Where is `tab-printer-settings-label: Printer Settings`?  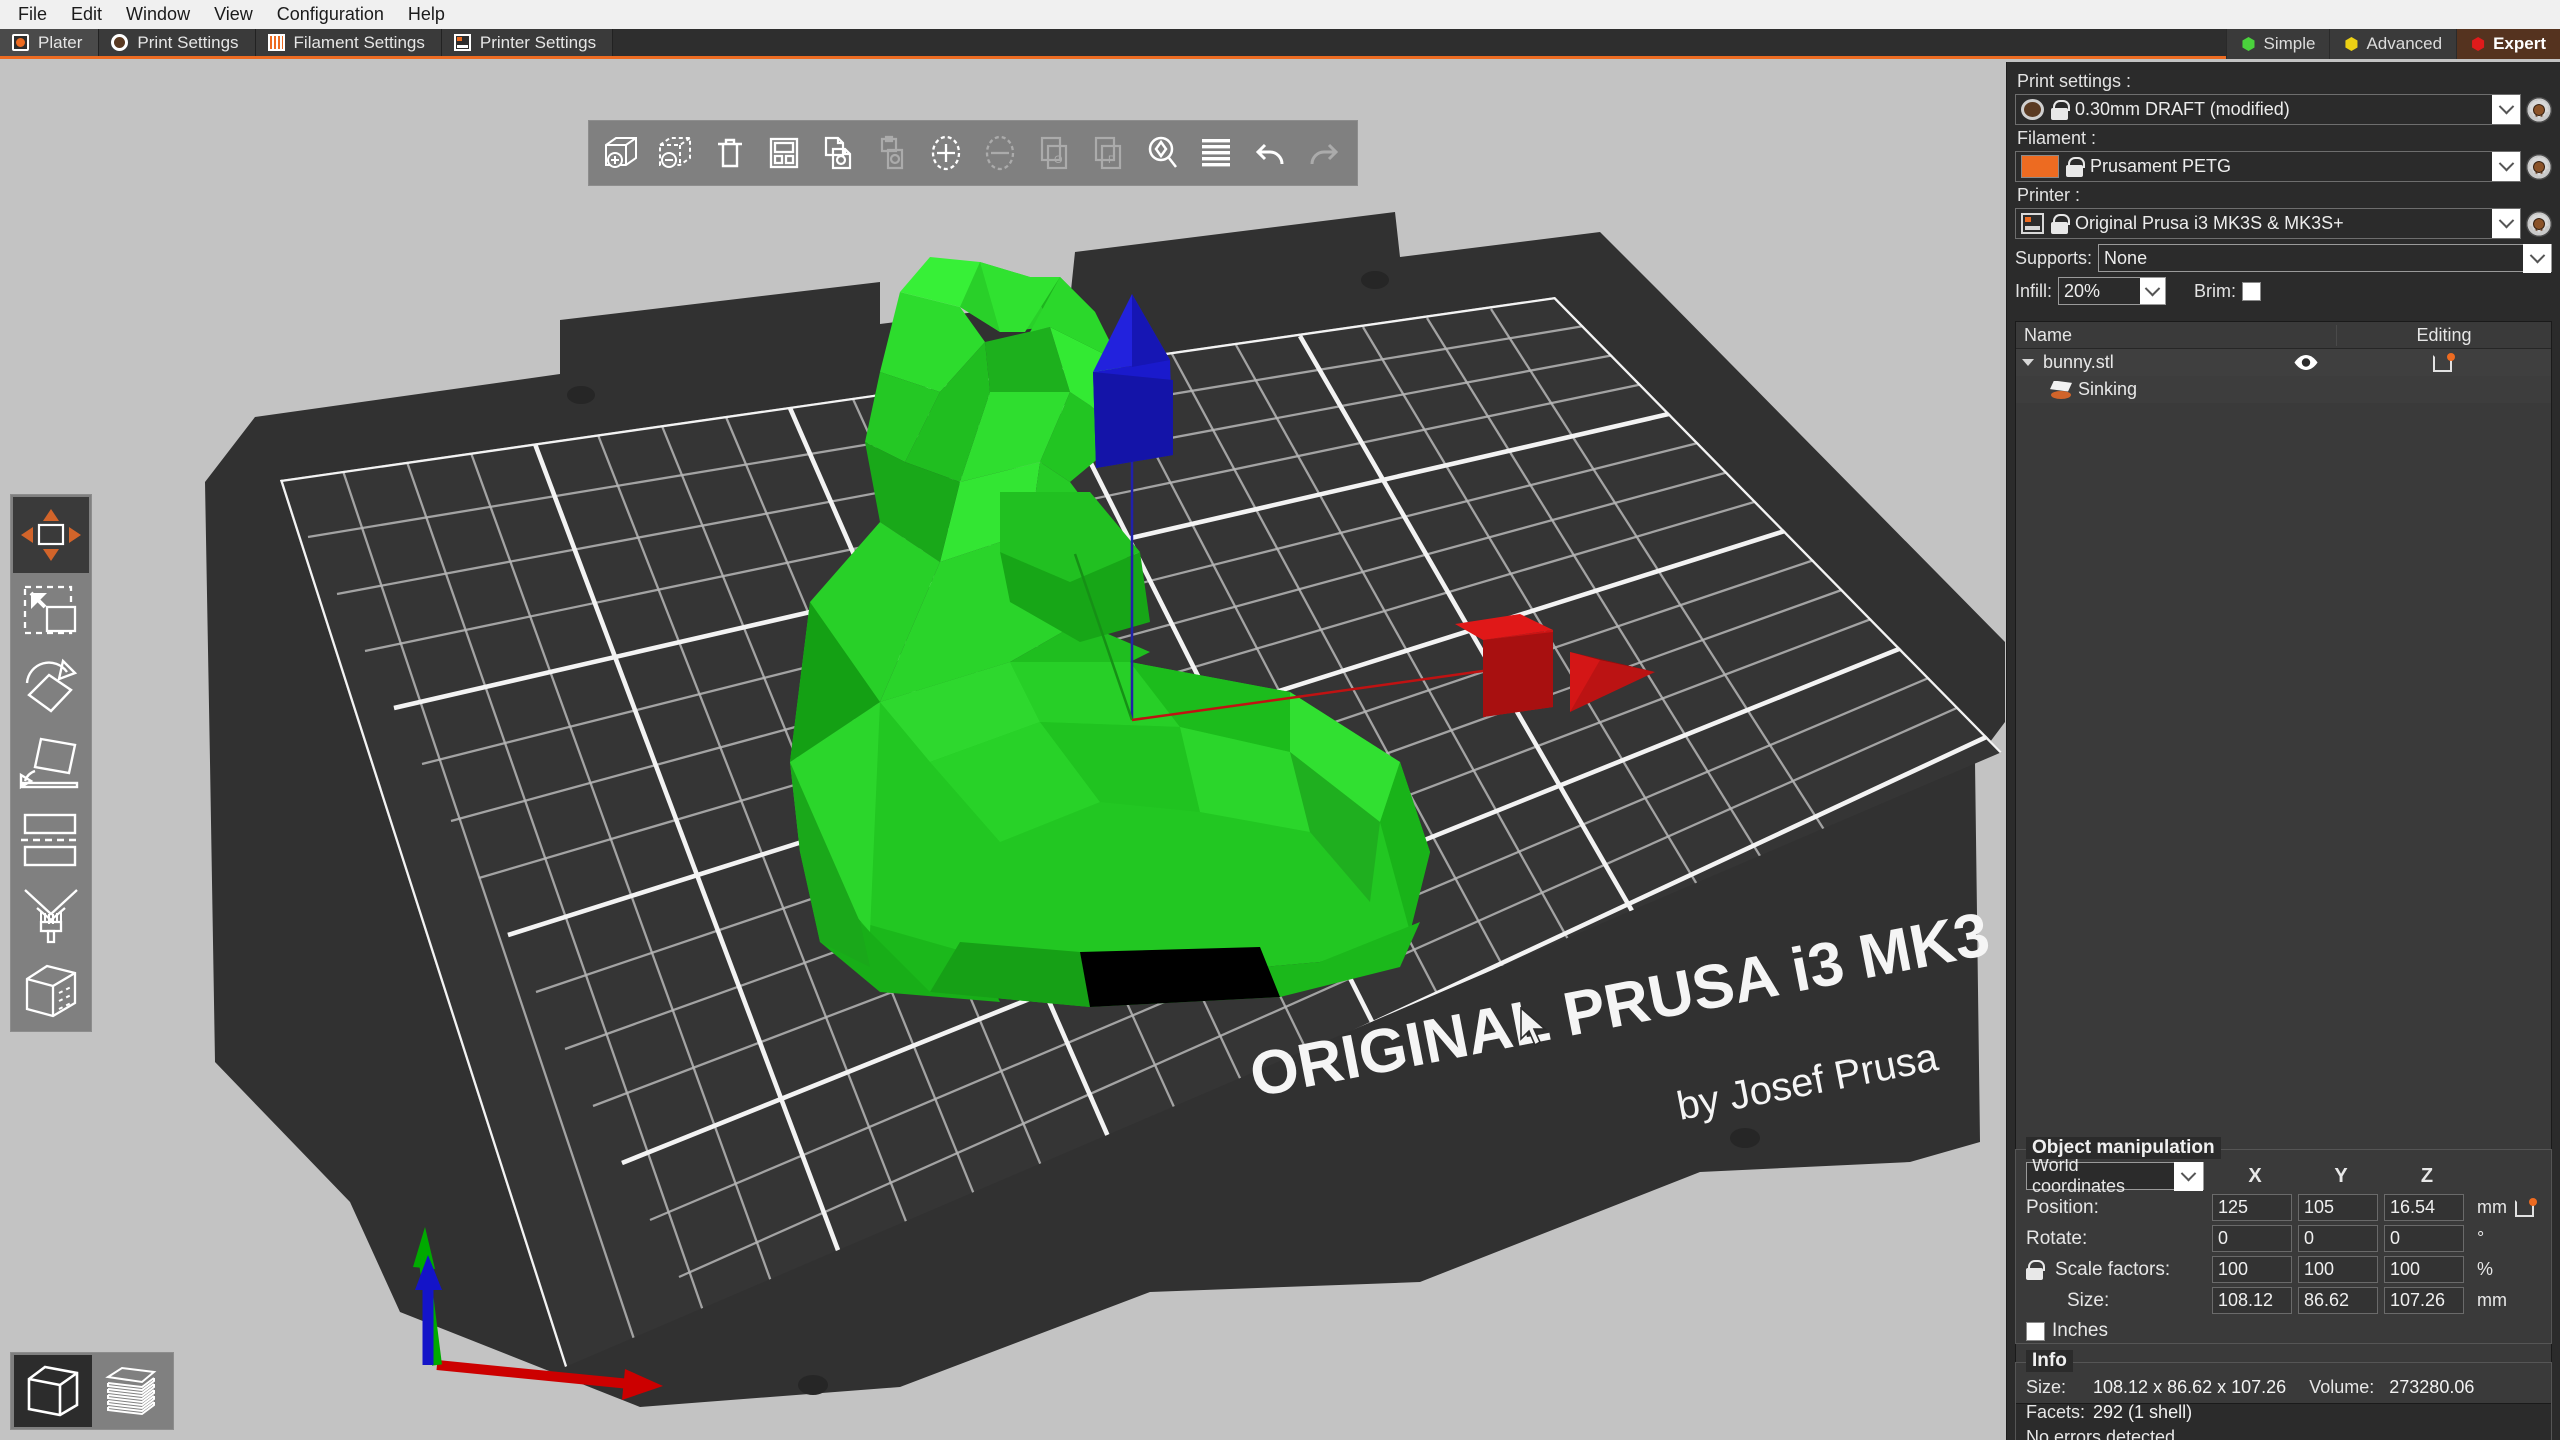 tab-printer-settings-label: Printer Settings is located at coordinates (538, 42).